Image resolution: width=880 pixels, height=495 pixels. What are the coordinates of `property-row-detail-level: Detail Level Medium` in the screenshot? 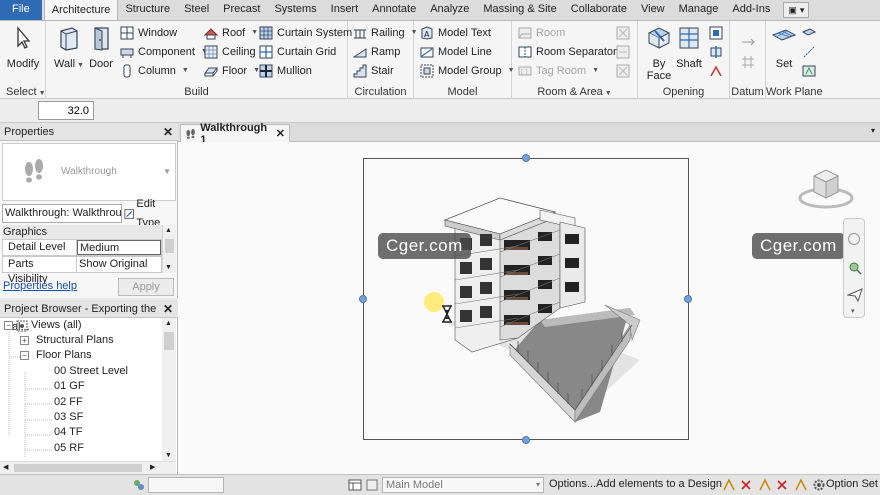 It's located at (82, 247).